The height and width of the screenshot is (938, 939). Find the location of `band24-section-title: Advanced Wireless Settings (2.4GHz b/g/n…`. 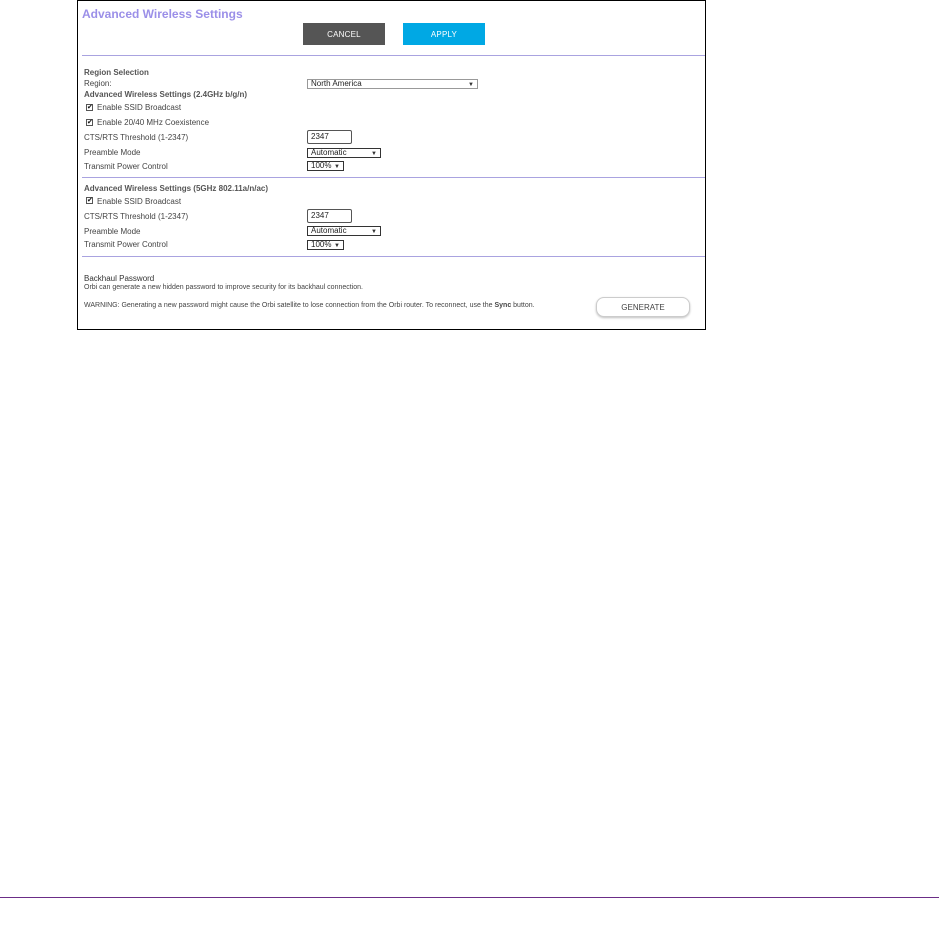

band24-section-title: Advanced Wireless Settings (2.4GHz b/g/n… is located at coordinates (166, 94).